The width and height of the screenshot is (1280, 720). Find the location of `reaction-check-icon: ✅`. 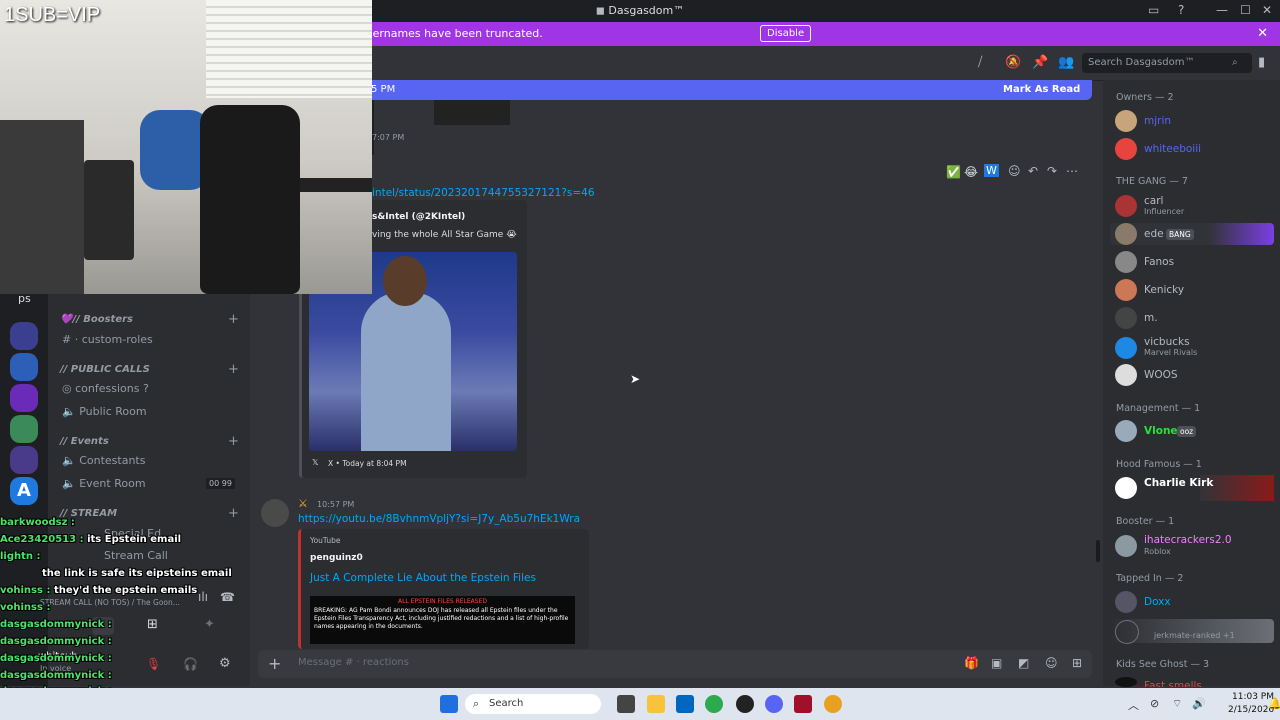

reaction-check-icon: ✅ is located at coordinates (953, 172).